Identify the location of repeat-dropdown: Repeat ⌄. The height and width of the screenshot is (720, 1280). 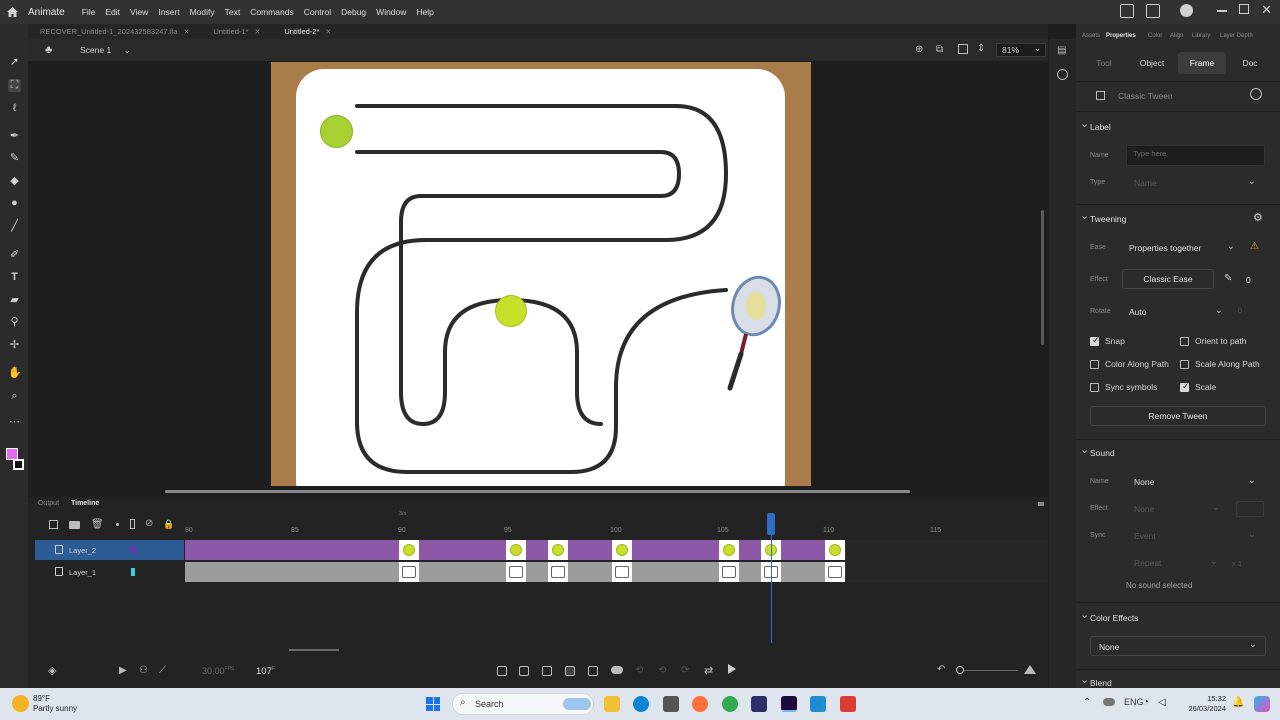
(1176, 562).